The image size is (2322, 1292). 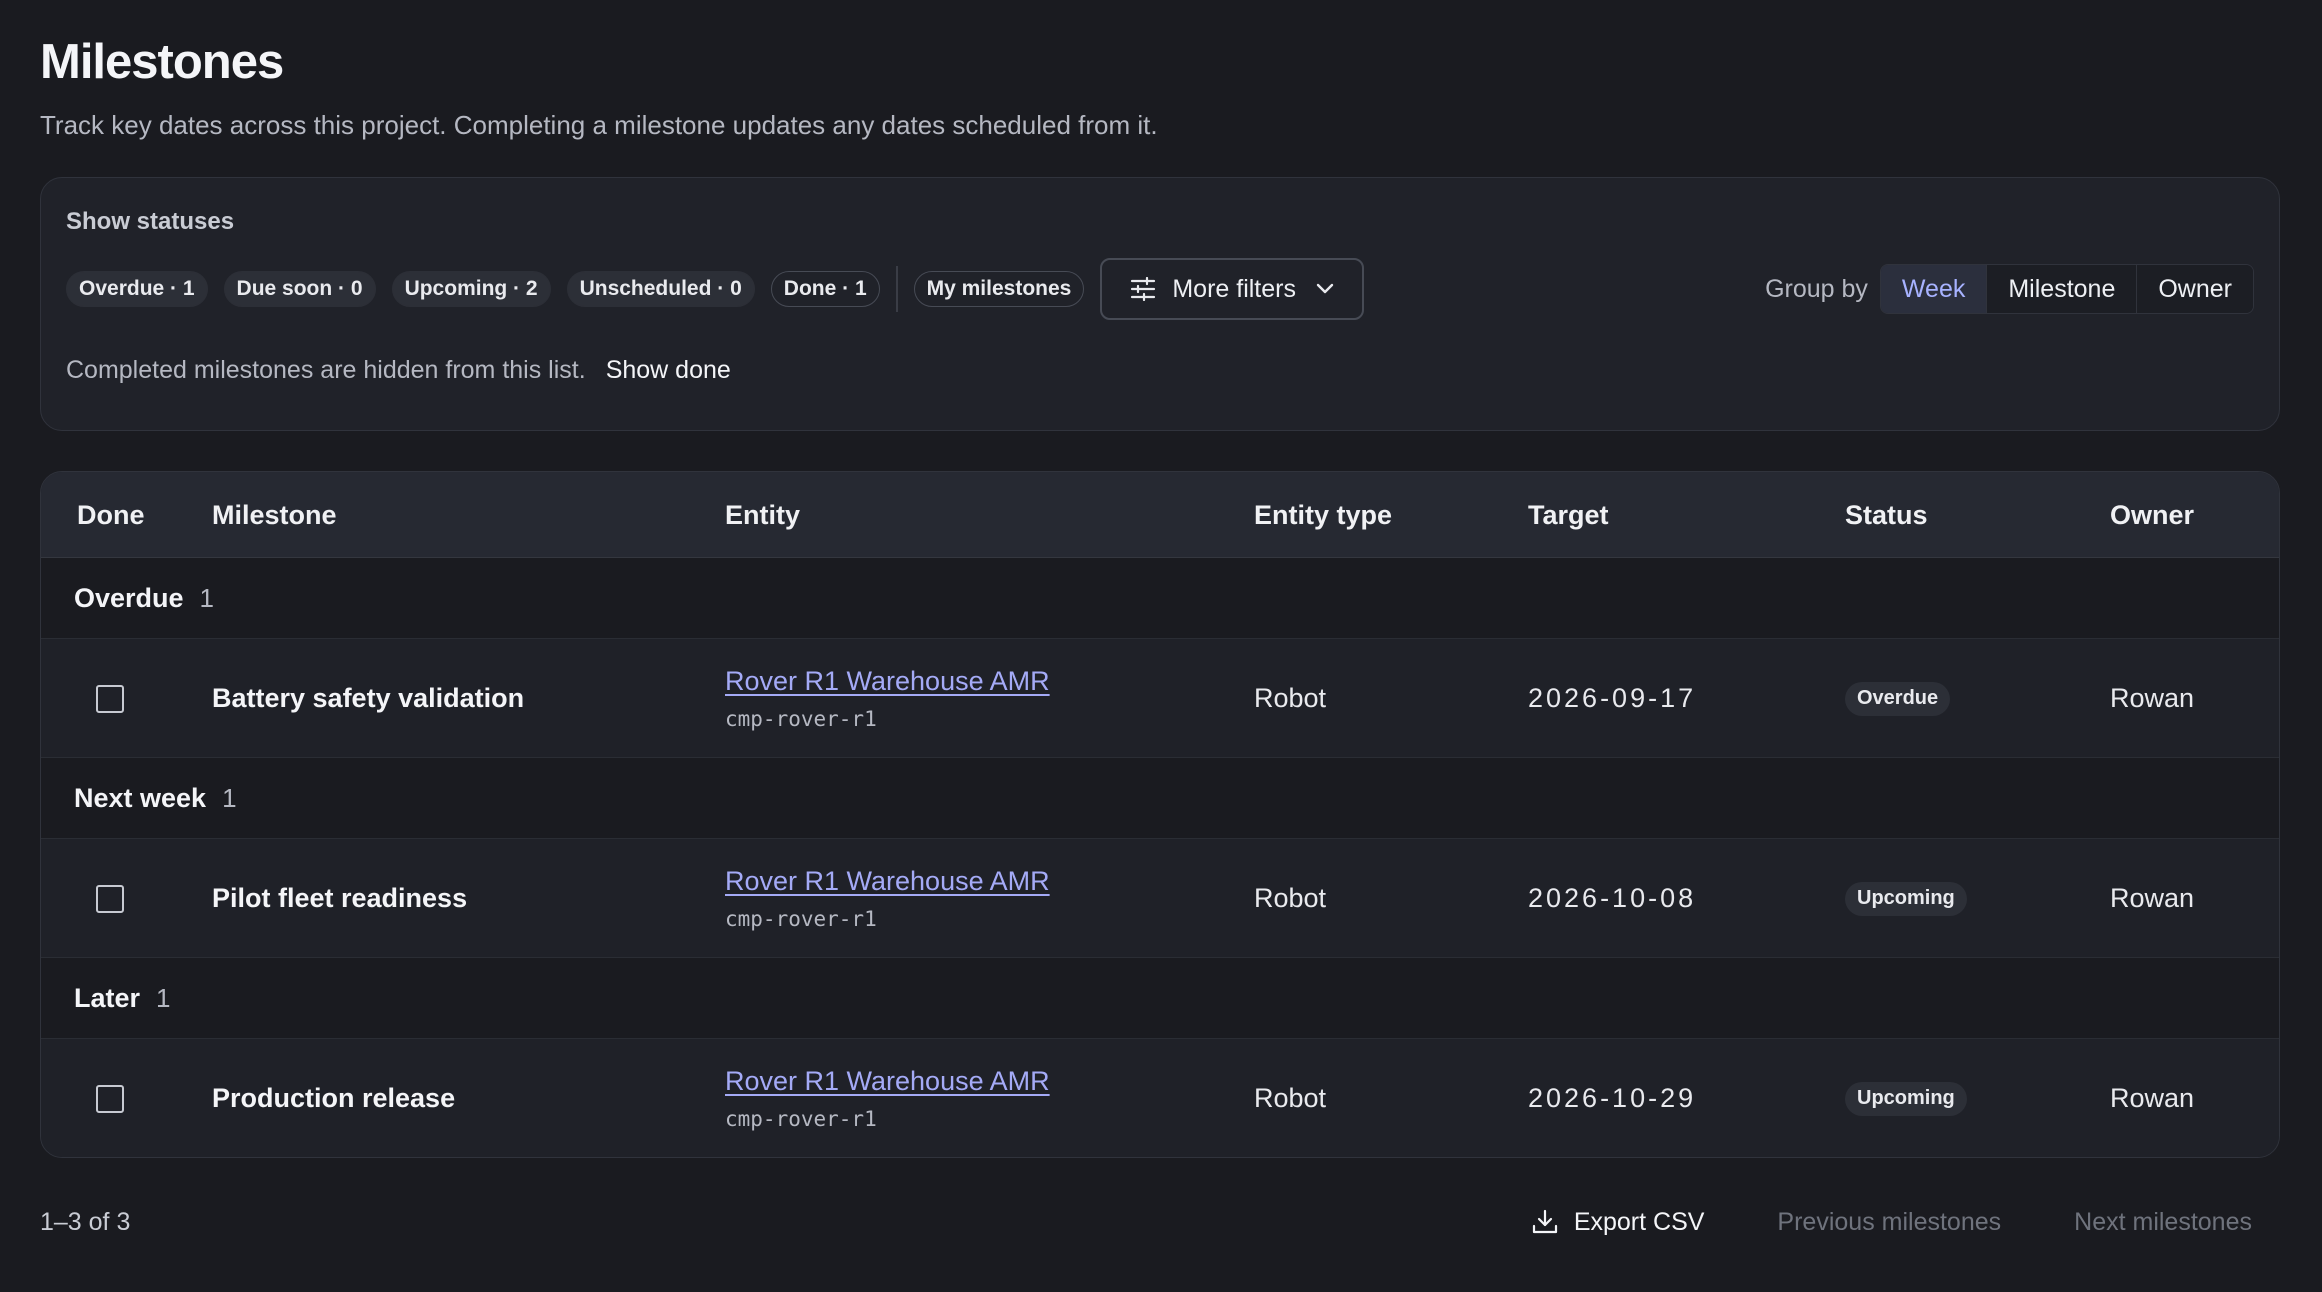 I want to click on target-date: 2026-10-08, so click(x=1612, y=898).